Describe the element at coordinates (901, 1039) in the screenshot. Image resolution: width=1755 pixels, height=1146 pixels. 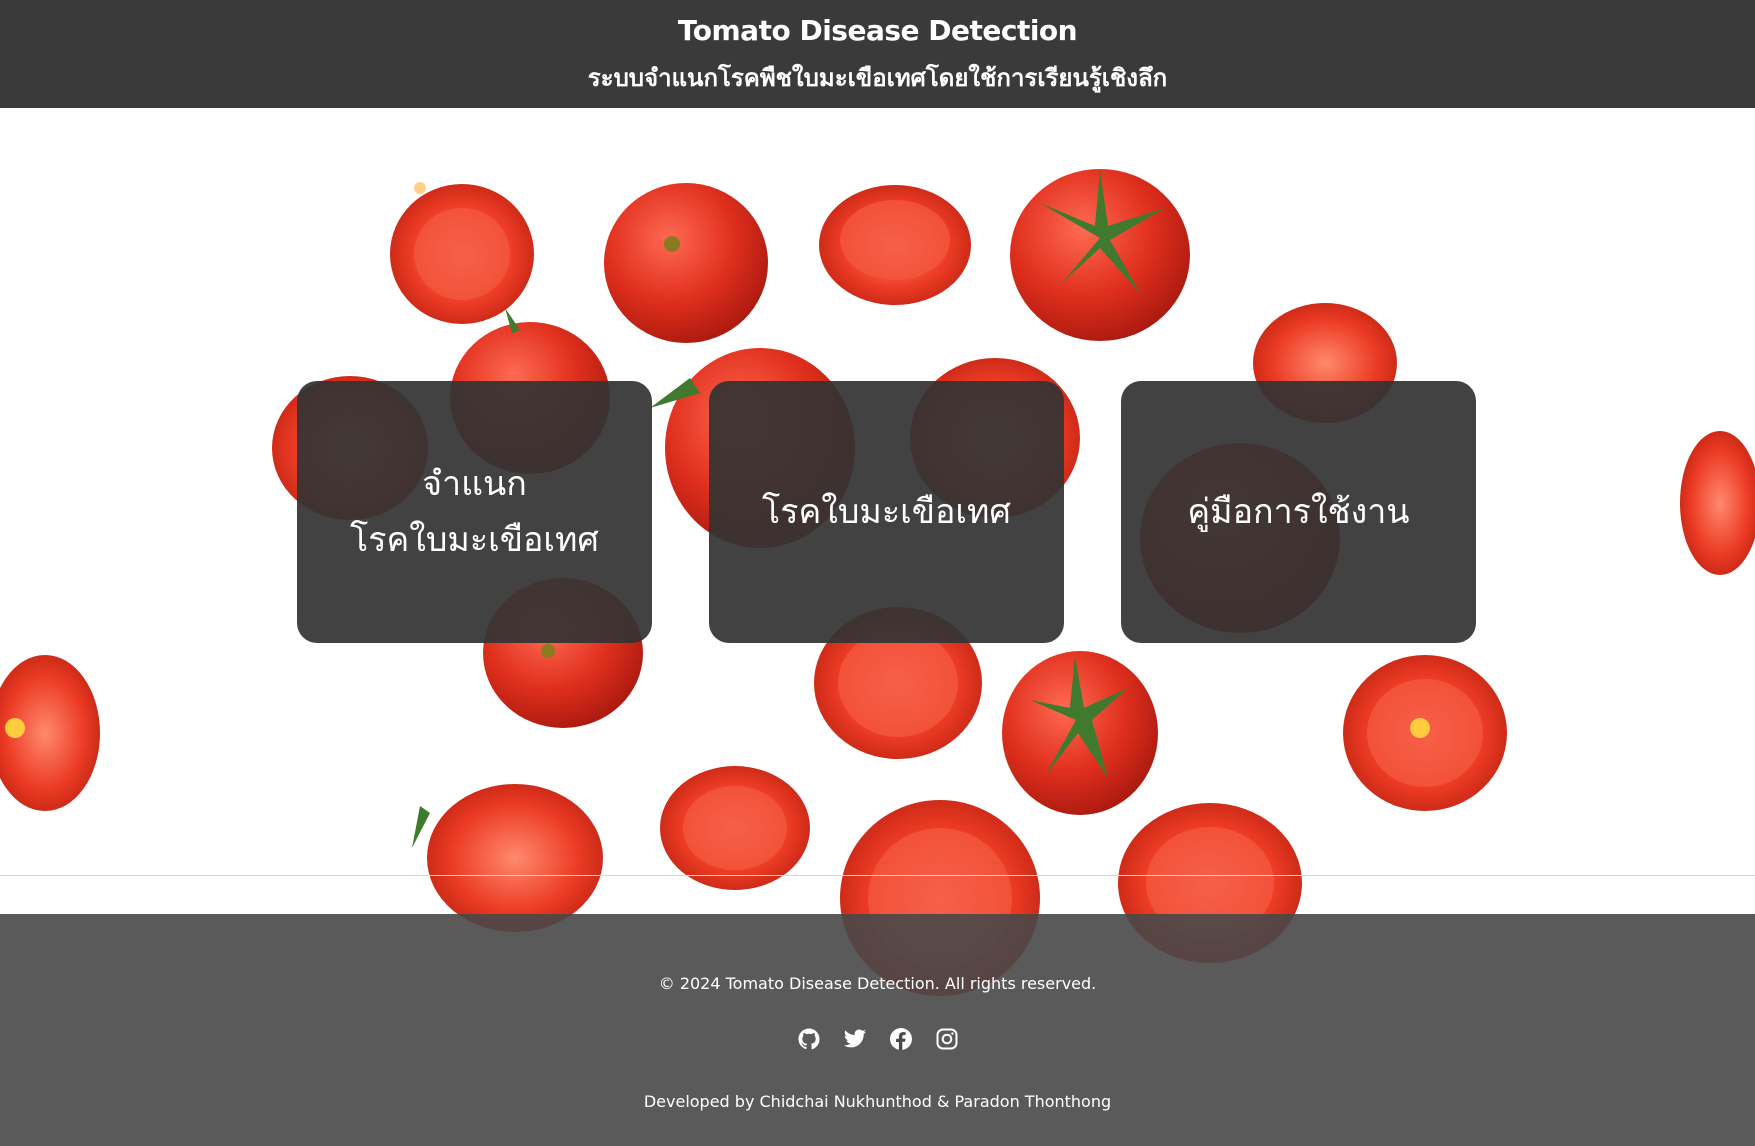
I see `facebook-icon` at that location.